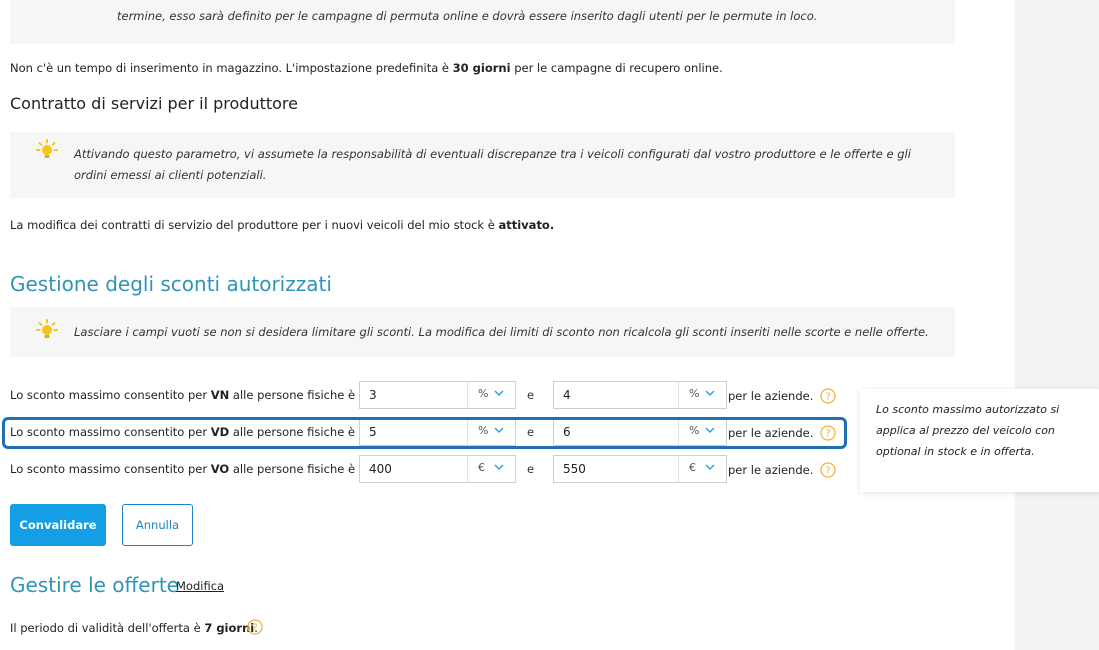  What do you see at coordinates (437, 395) in the screenshot?
I see `individual-discount-input: 3 %` at bounding box center [437, 395].